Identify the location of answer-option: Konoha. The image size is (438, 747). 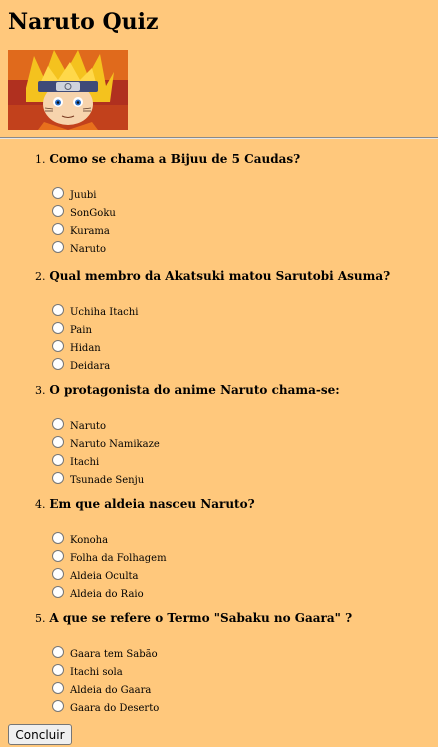
(241, 538).